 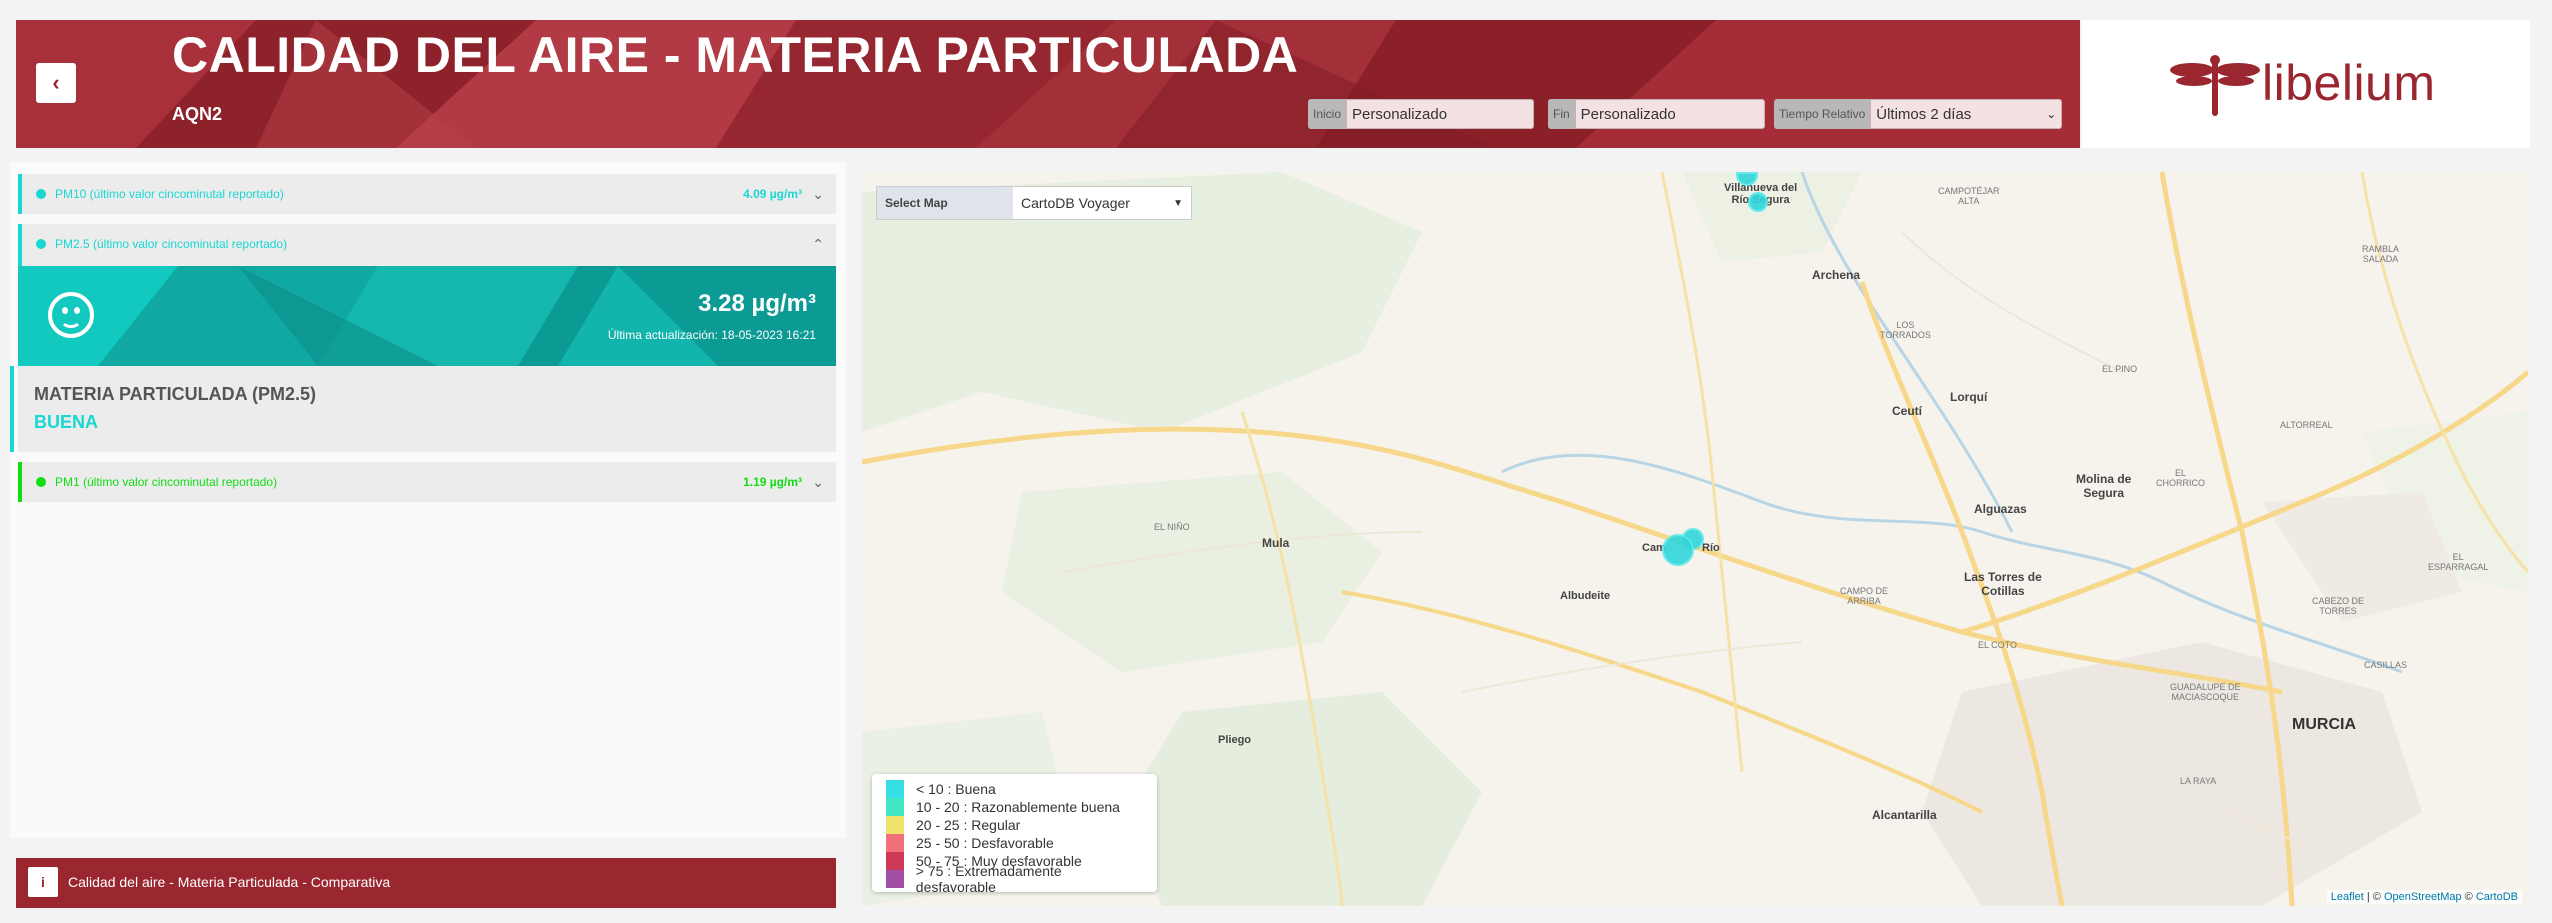 I want to click on legend-label: < 10 : Buena, so click(x=956, y=789).